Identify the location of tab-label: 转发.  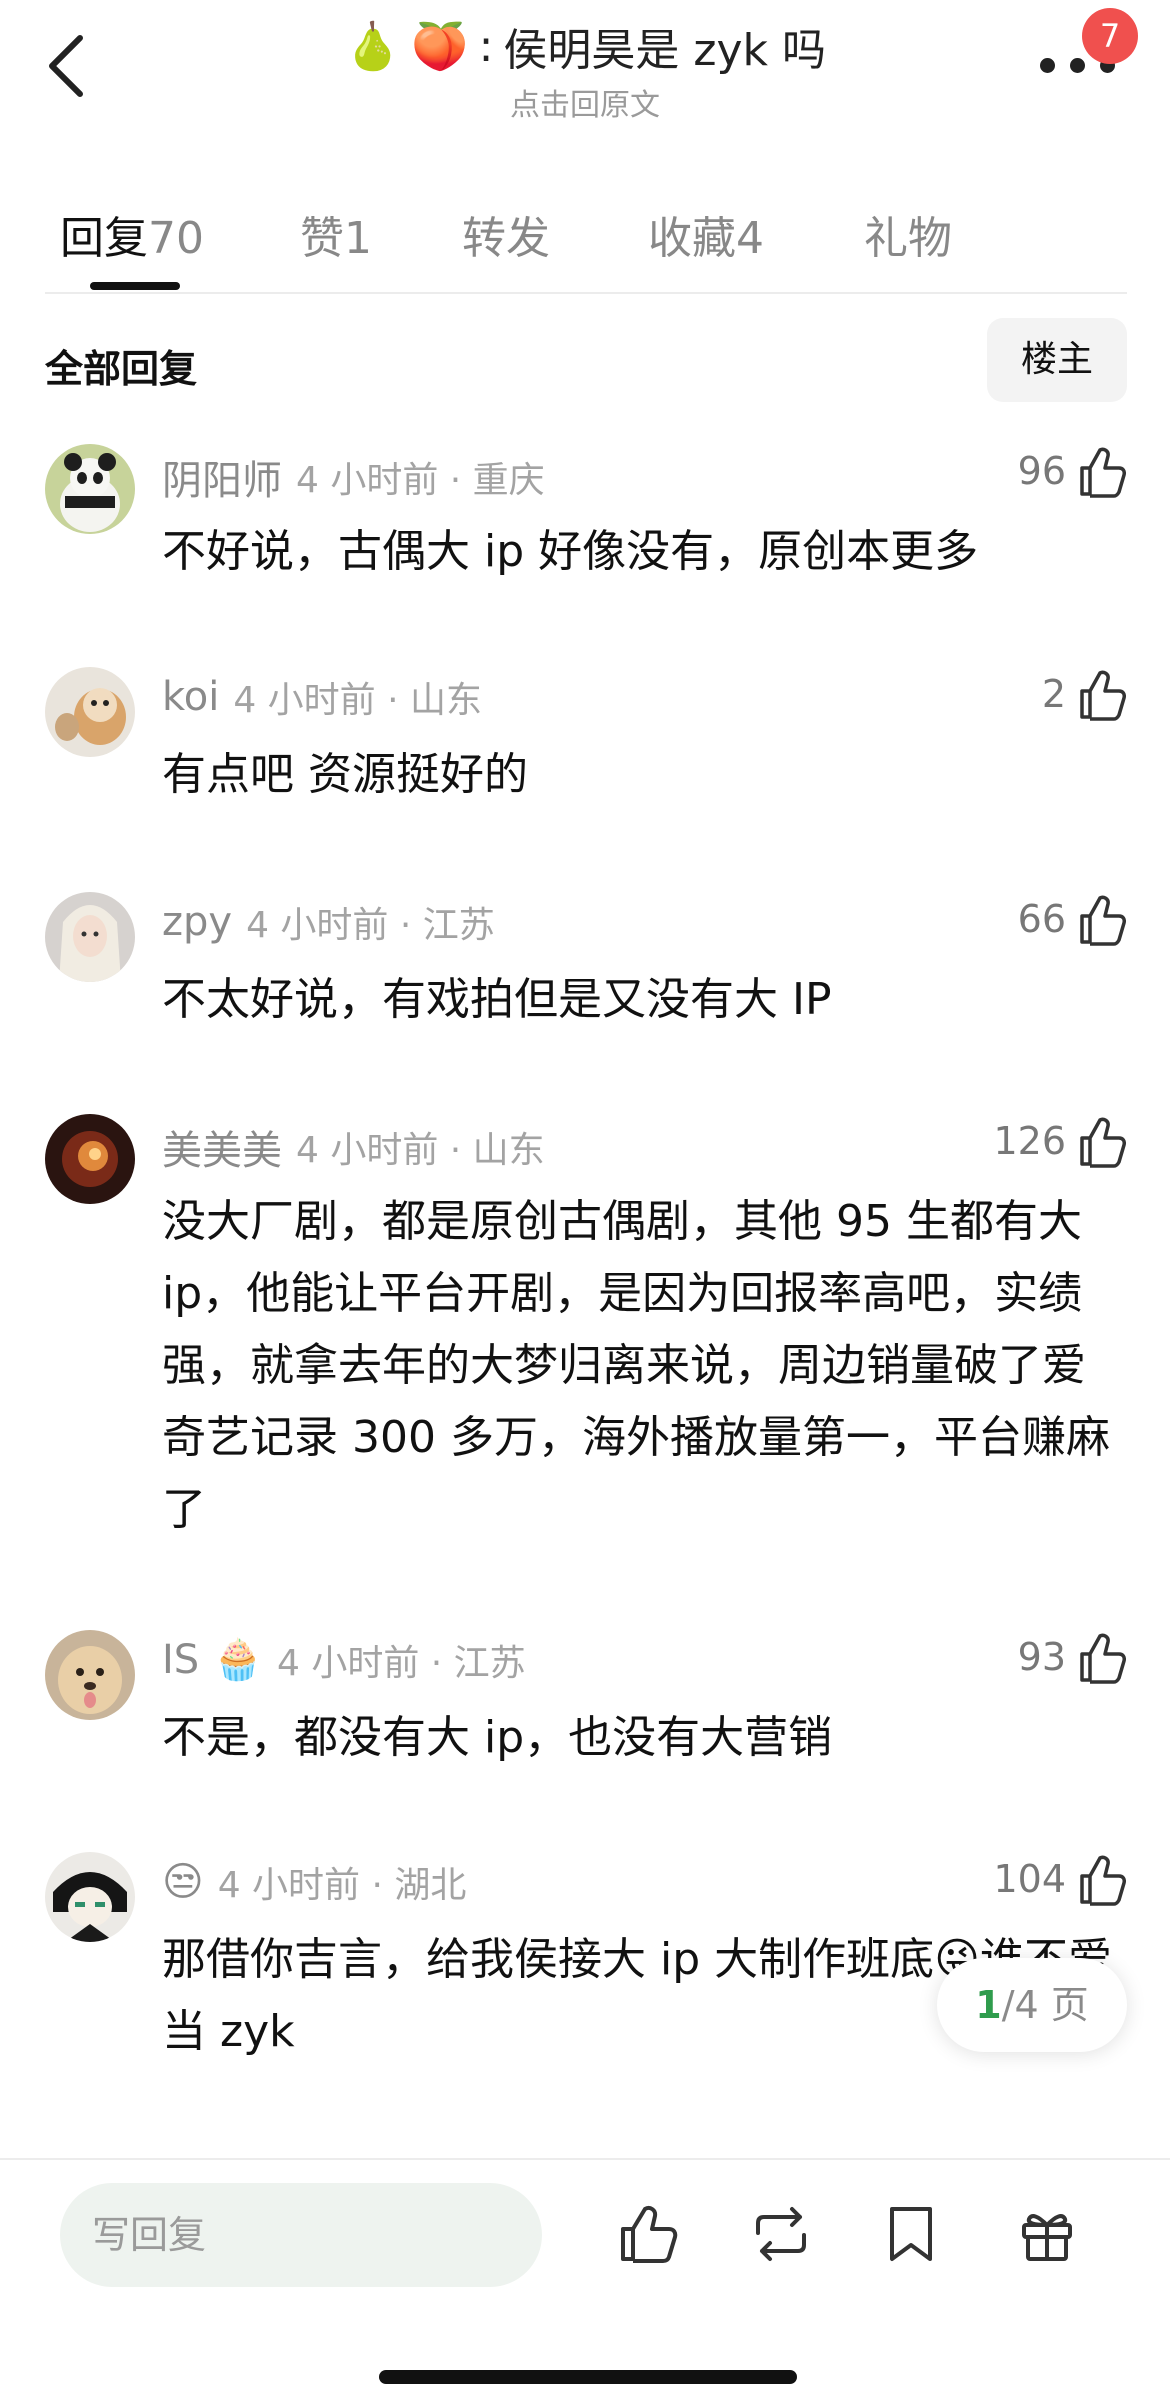
(506, 238).